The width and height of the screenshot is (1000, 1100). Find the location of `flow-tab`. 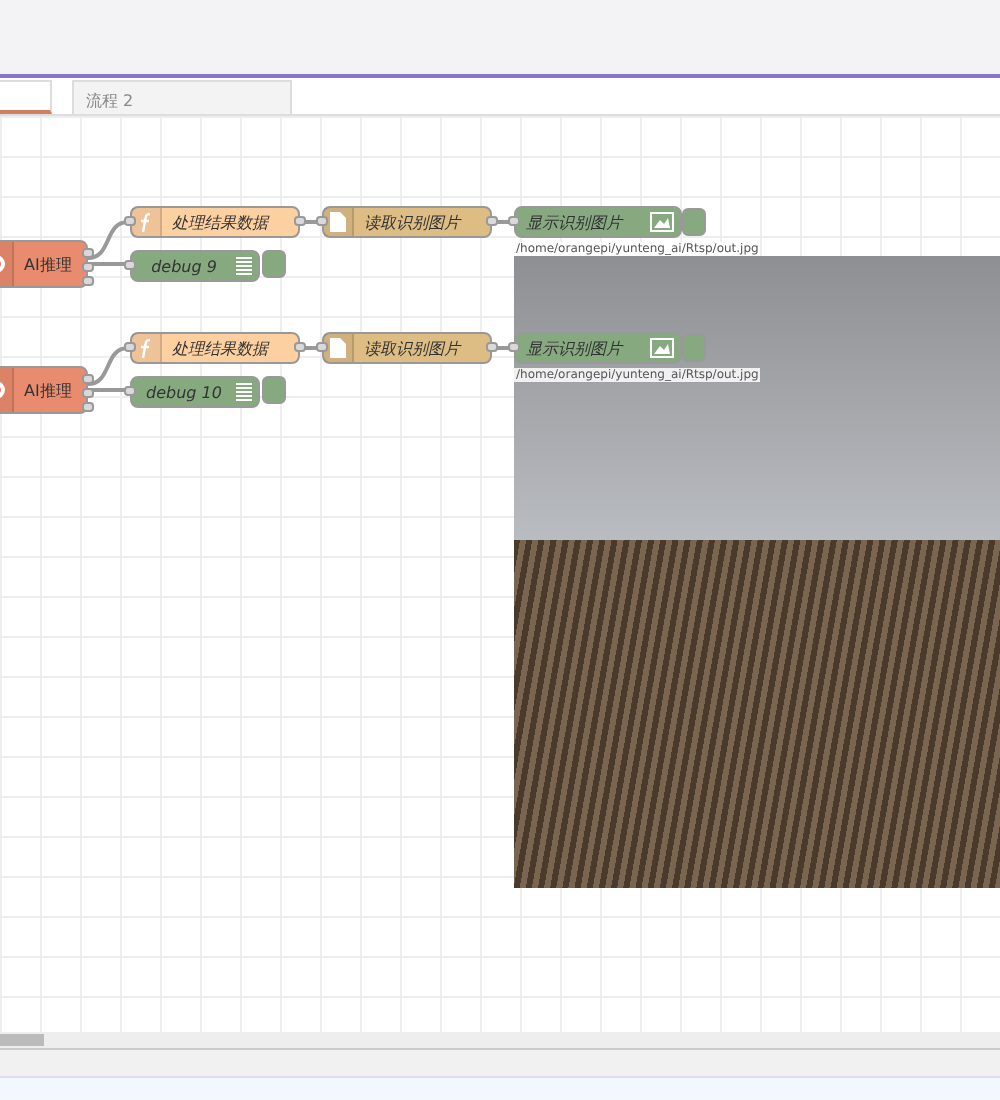

flow-tab is located at coordinates (26, 97).